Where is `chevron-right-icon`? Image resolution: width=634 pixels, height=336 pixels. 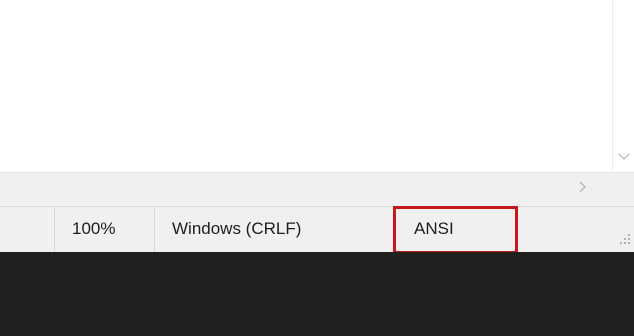 chevron-right-icon is located at coordinates (583, 187).